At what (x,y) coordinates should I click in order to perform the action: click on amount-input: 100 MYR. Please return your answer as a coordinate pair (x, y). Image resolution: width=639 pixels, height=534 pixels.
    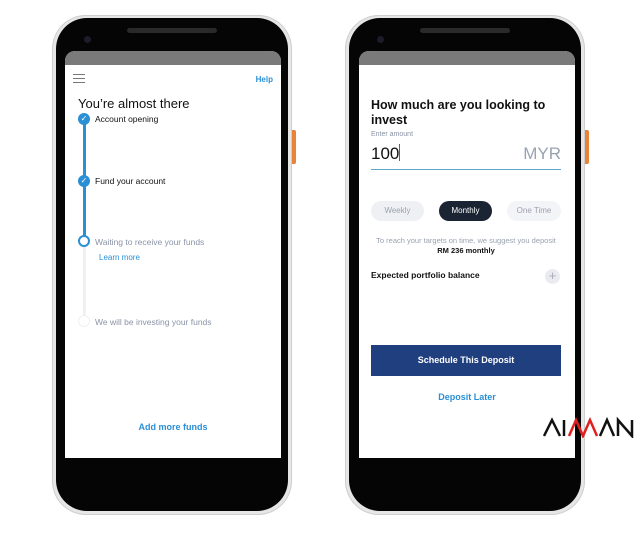
    Looking at the image, I should click on (466, 157).